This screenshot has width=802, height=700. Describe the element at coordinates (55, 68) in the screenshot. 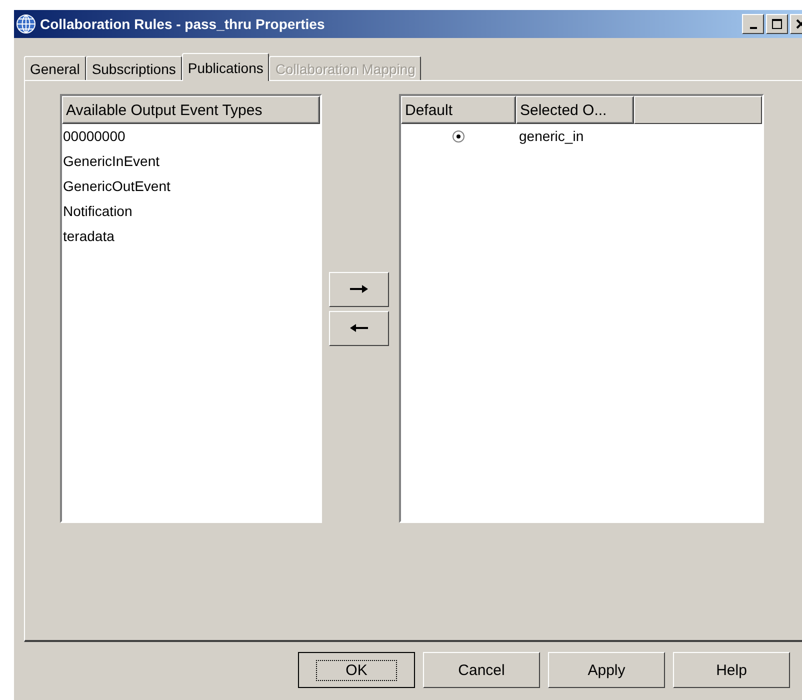

I see `tab: General` at that location.